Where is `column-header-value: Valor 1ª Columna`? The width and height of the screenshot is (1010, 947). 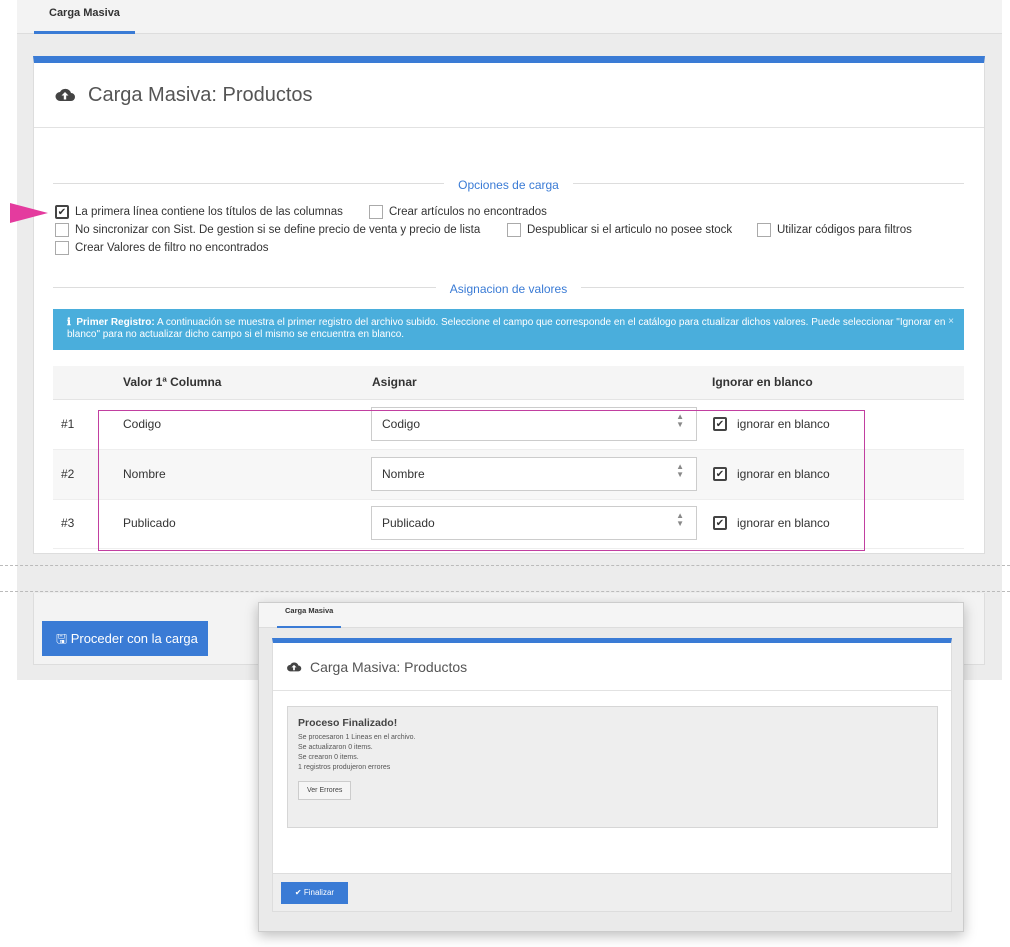
column-header-value: Valor 1ª Columna is located at coordinates (172, 382).